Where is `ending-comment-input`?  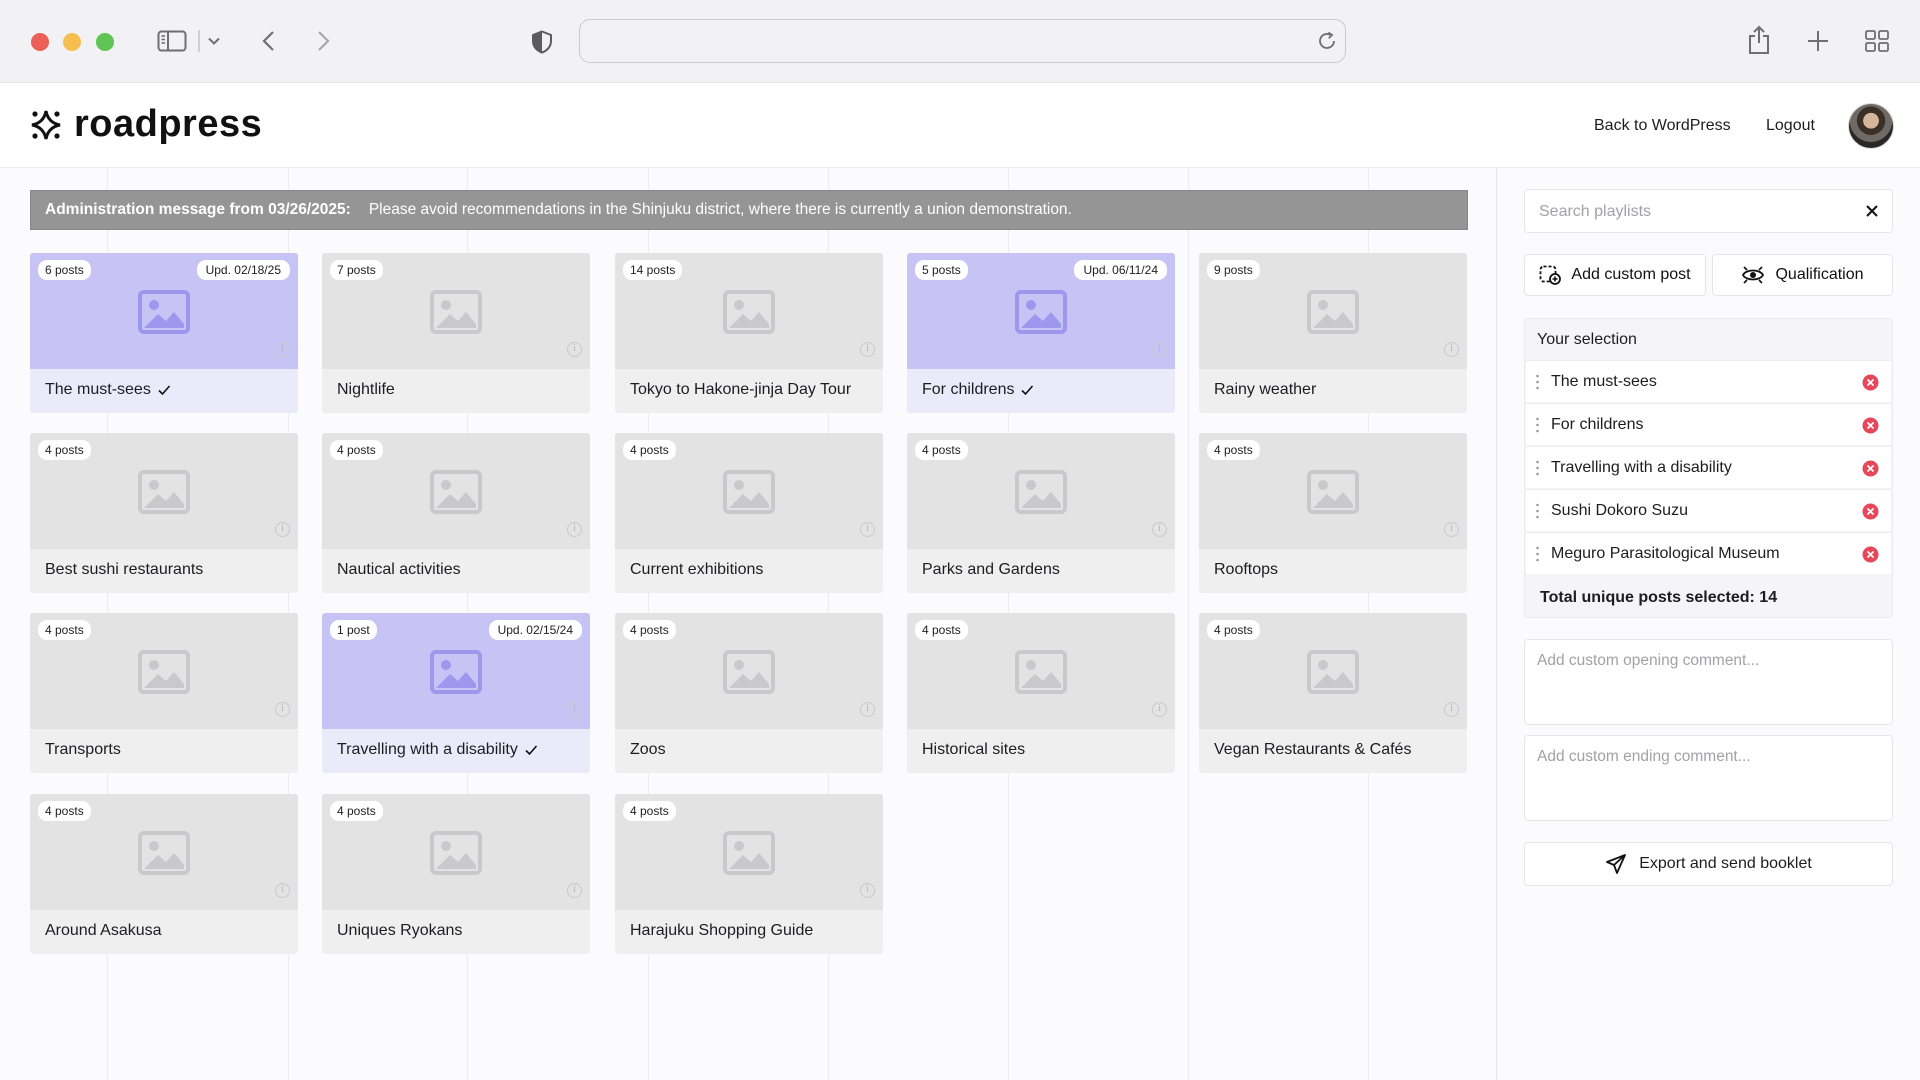 ending-comment-input is located at coordinates (1709, 779).